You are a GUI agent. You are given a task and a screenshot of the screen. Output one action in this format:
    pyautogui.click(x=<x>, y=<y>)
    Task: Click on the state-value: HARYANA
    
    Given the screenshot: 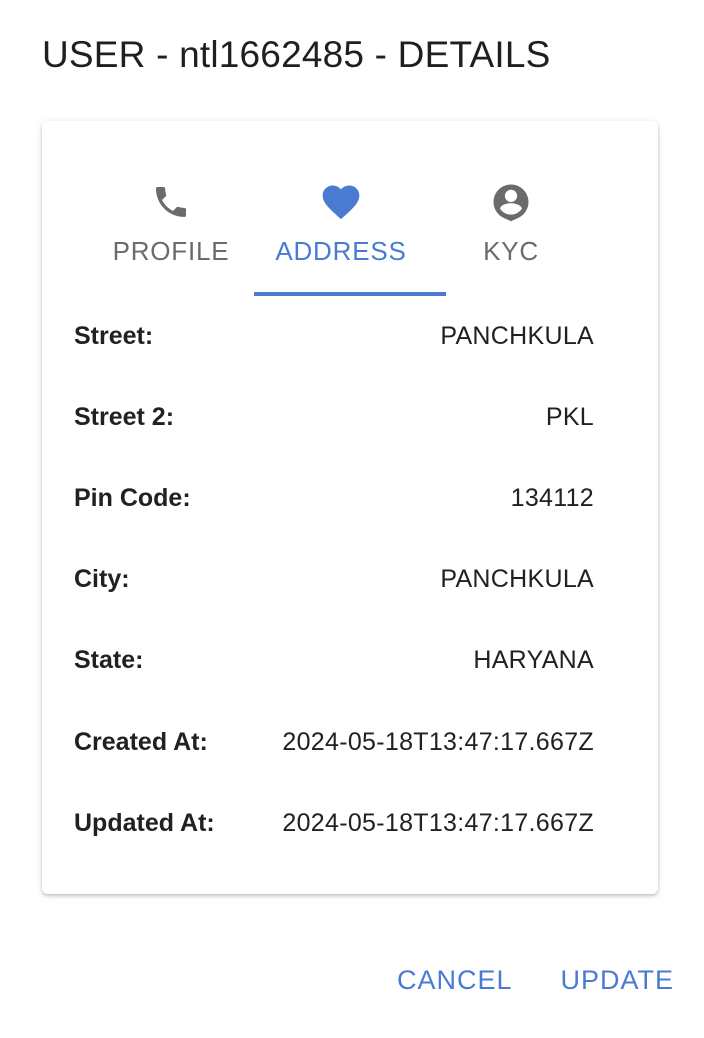 What is the action you would take?
    pyautogui.click(x=533, y=659)
    